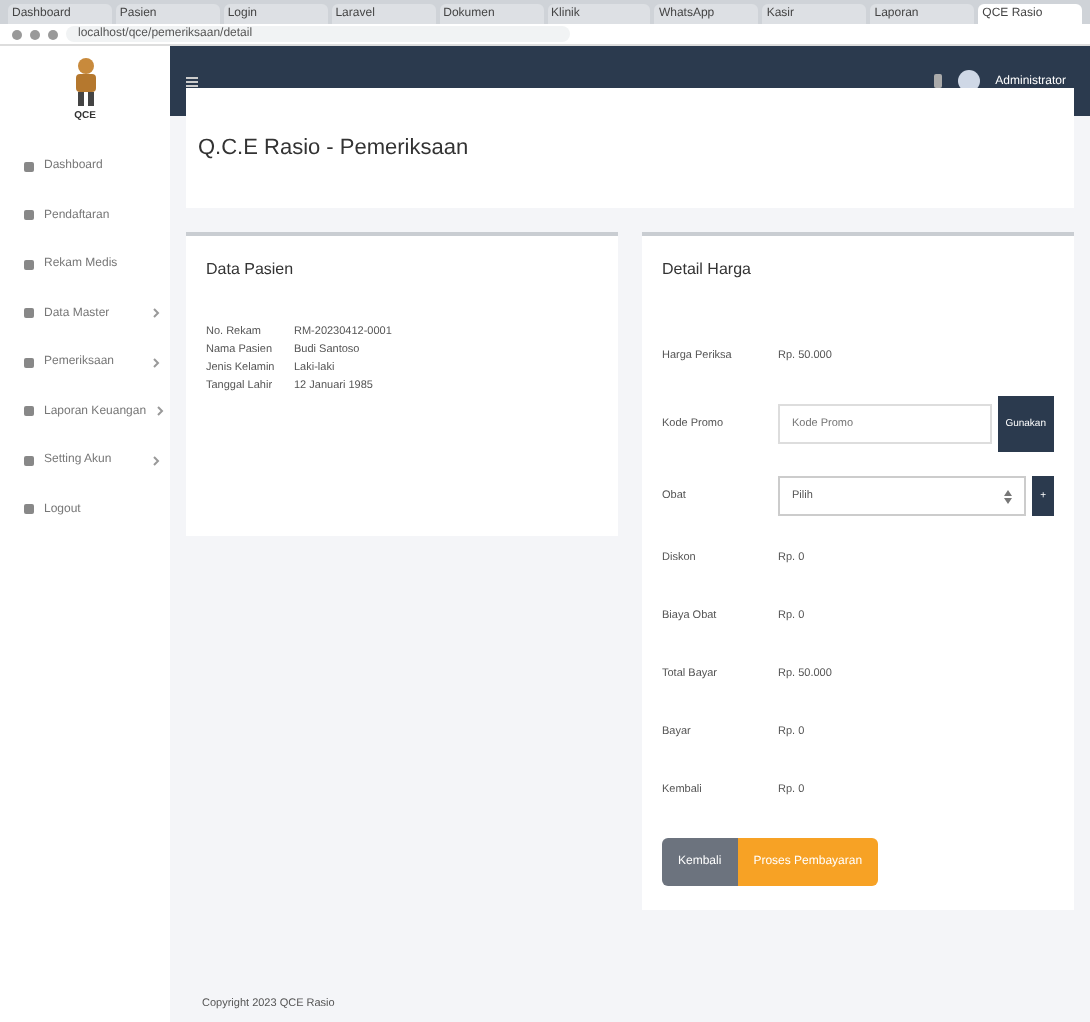 This screenshot has height=1022, width=1090. What do you see at coordinates (333, 148) in the screenshot?
I see `page-title: Q.C.E Rasio - Pemeriksaan` at bounding box center [333, 148].